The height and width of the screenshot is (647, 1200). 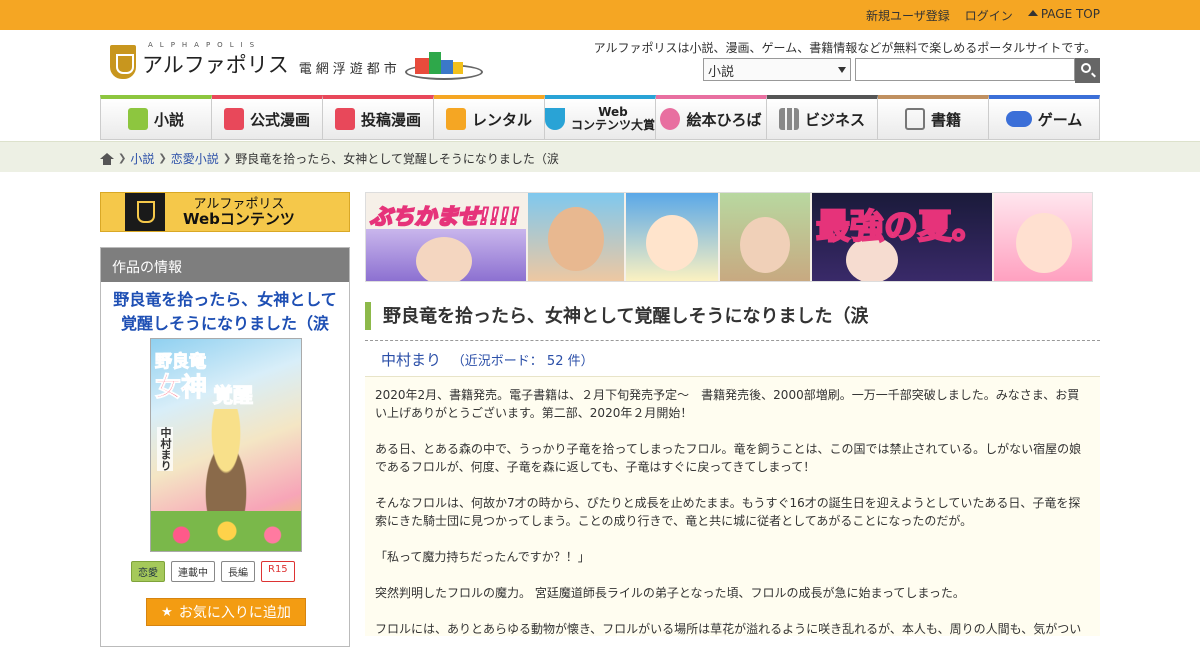 What do you see at coordinates (721, 72) in the screenshot?
I see `search-category-value: 小説` at bounding box center [721, 72].